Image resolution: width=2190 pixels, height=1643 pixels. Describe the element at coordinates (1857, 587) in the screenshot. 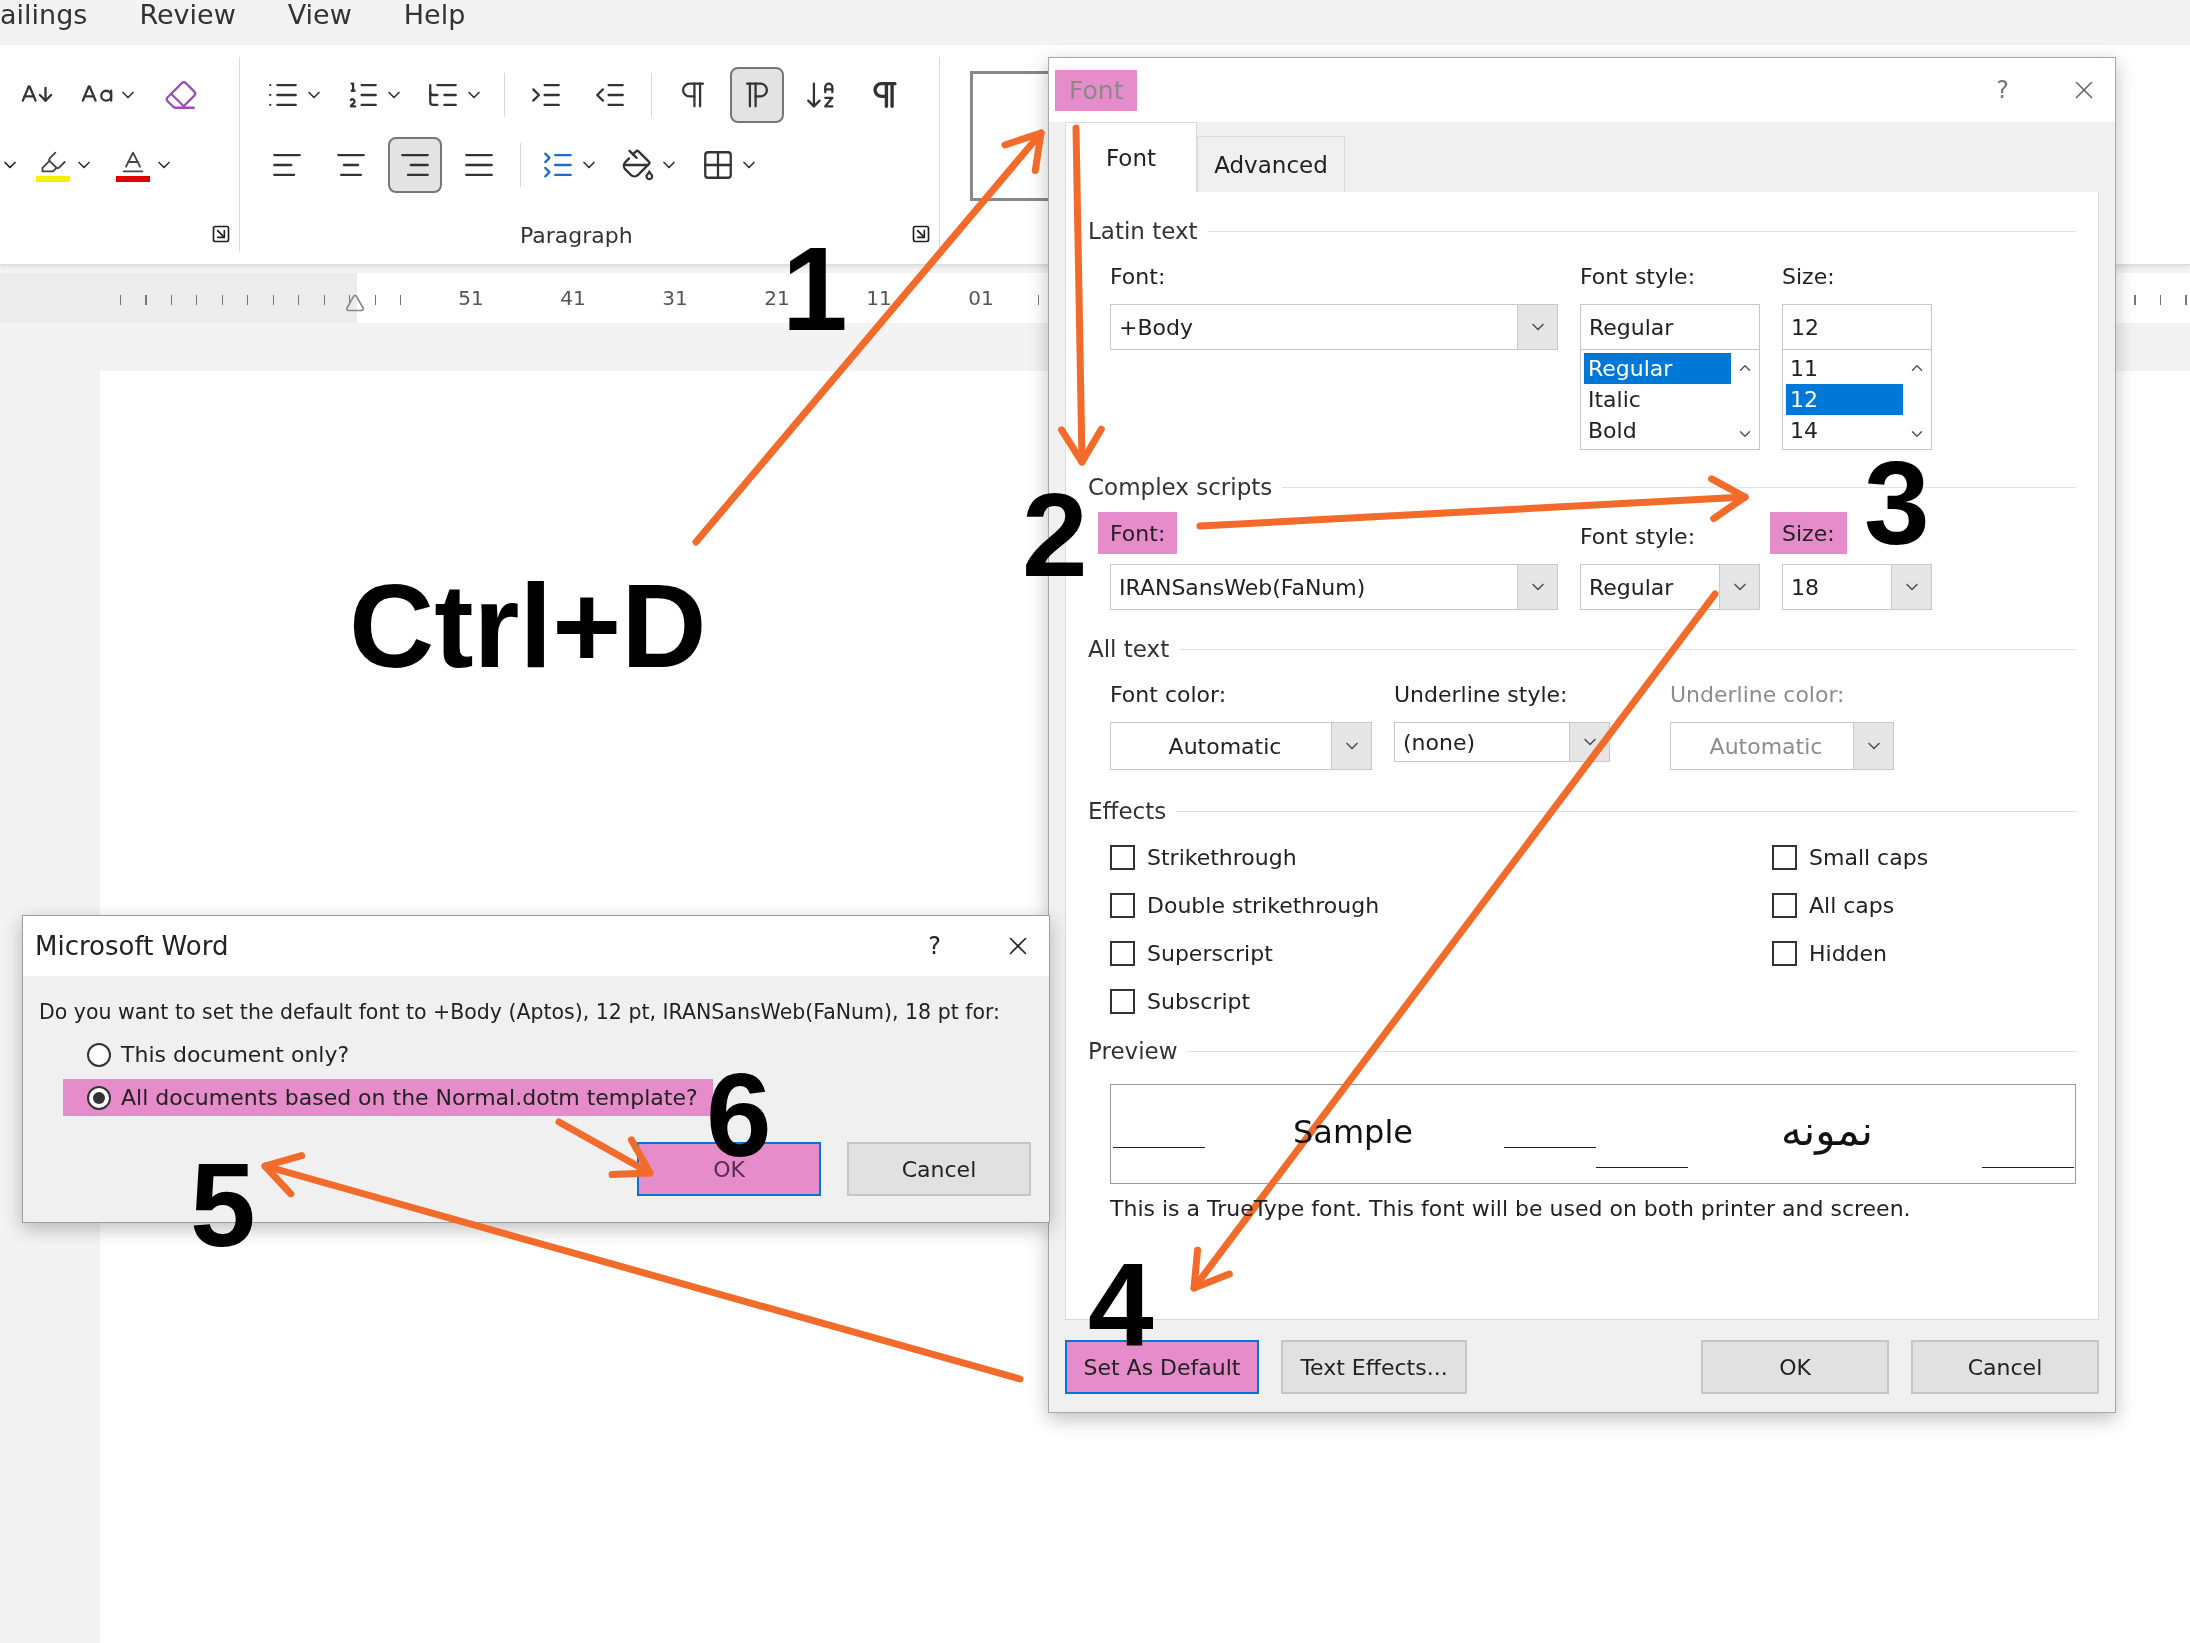

I see `size-combo: 18` at that location.